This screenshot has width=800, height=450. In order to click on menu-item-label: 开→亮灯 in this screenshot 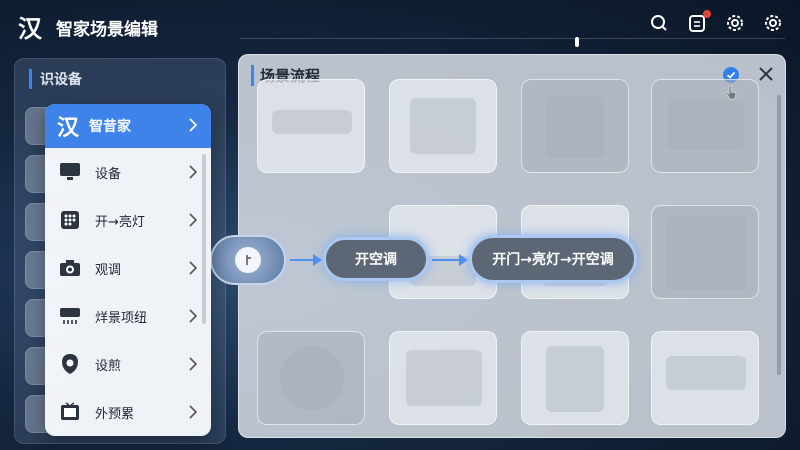, I will do `click(120, 222)`.